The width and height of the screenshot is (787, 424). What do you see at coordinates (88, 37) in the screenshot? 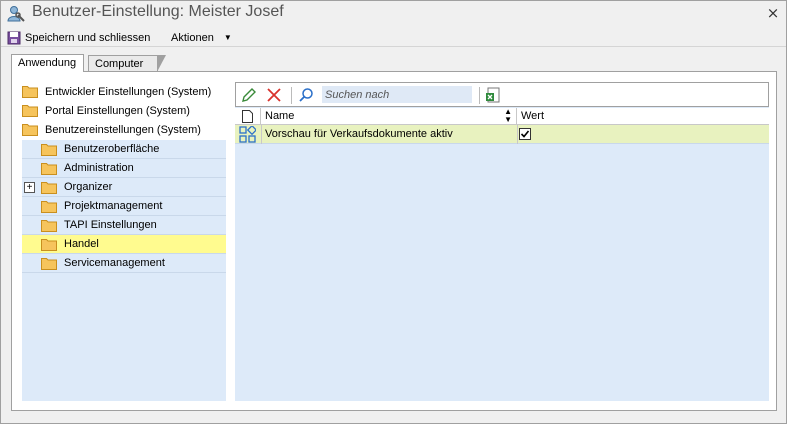
I see `save-and-close-label: Speichern und schliessen` at bounding box center [88, 37].